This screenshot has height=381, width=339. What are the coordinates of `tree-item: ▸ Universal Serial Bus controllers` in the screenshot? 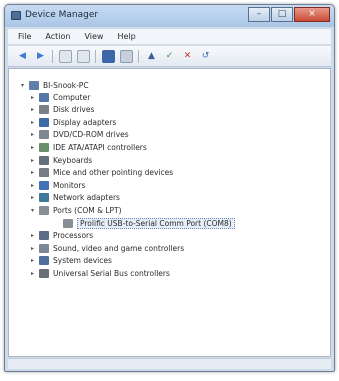 It's located at (99, 273).